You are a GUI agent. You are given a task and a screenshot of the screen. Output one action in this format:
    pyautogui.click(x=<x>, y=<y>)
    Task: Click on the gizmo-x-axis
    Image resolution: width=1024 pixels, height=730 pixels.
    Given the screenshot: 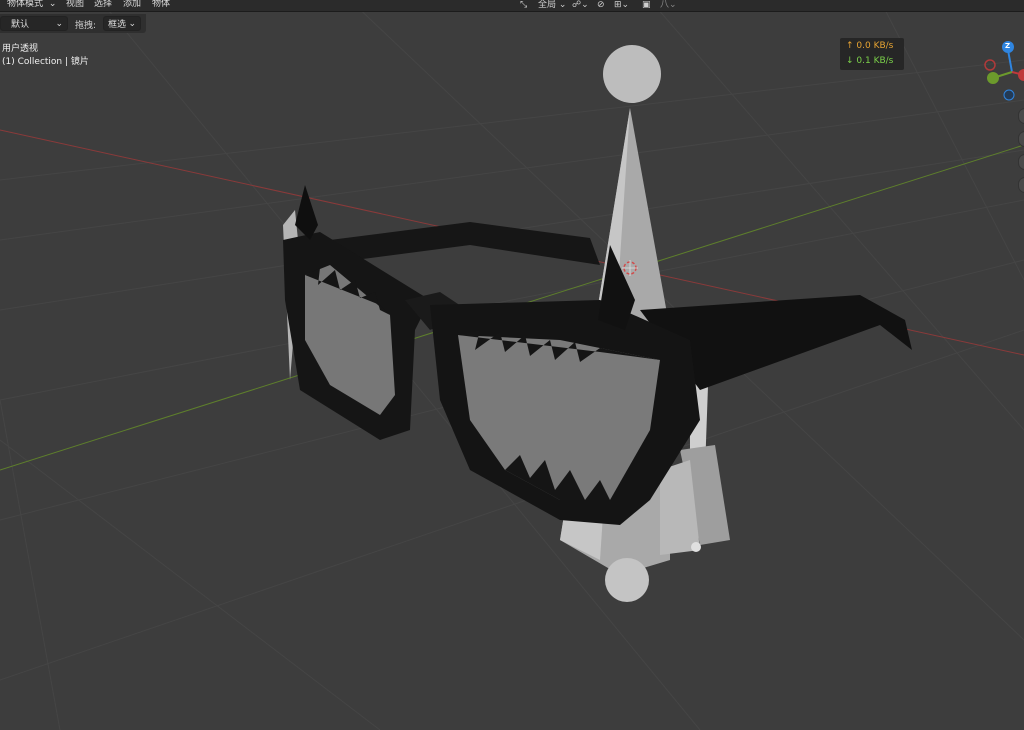 What is the action you would take?
    pyautogui.click(x=1021, y=75)
    